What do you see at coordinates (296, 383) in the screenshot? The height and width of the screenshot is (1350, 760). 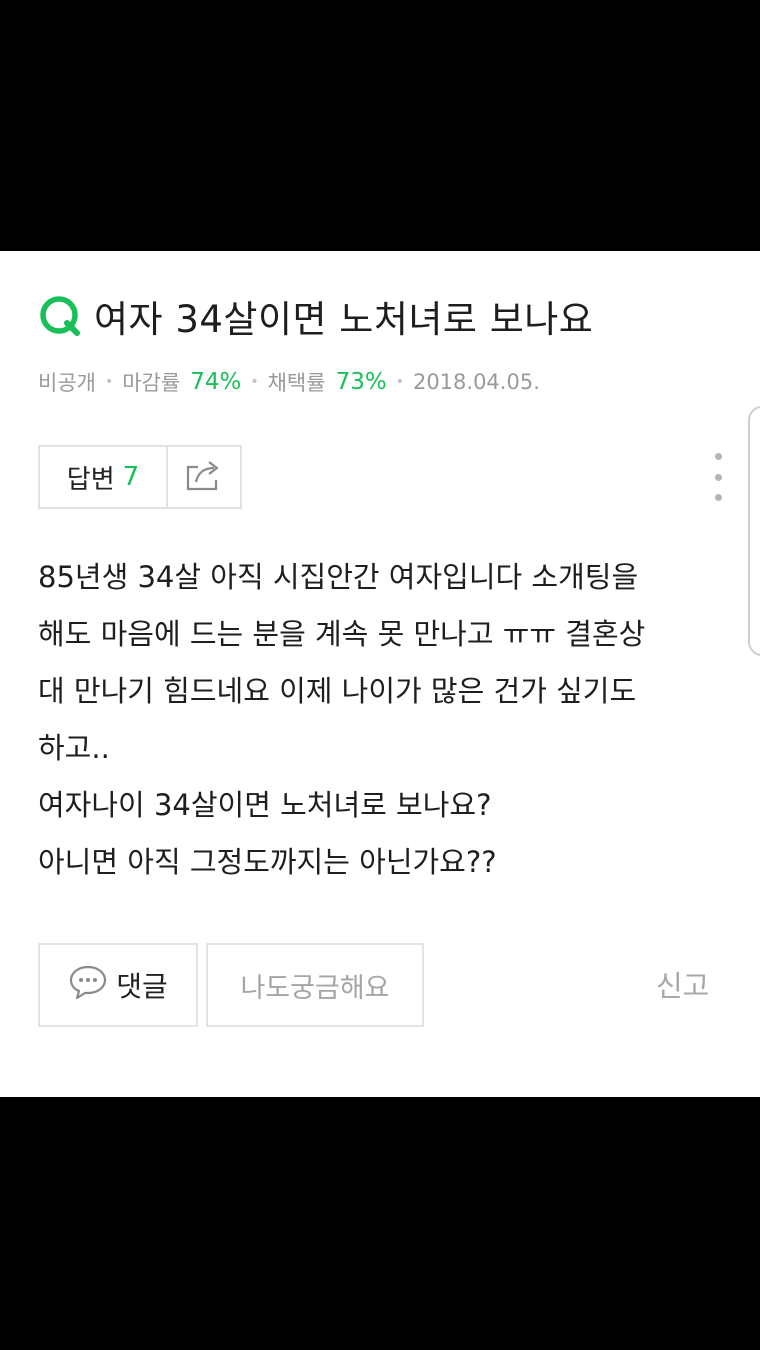 I see `adoption-label: 채택률` at bounding box center [296, 383].